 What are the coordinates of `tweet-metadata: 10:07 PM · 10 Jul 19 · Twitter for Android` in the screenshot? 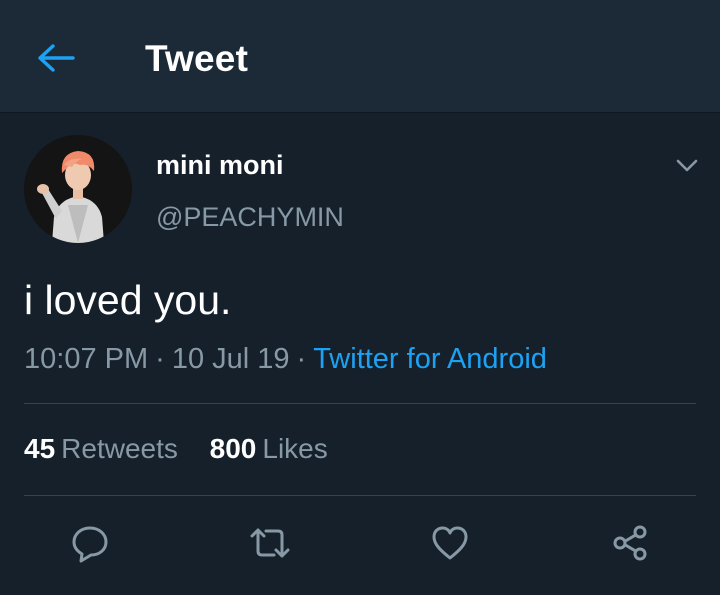 It's located at (285, 359).